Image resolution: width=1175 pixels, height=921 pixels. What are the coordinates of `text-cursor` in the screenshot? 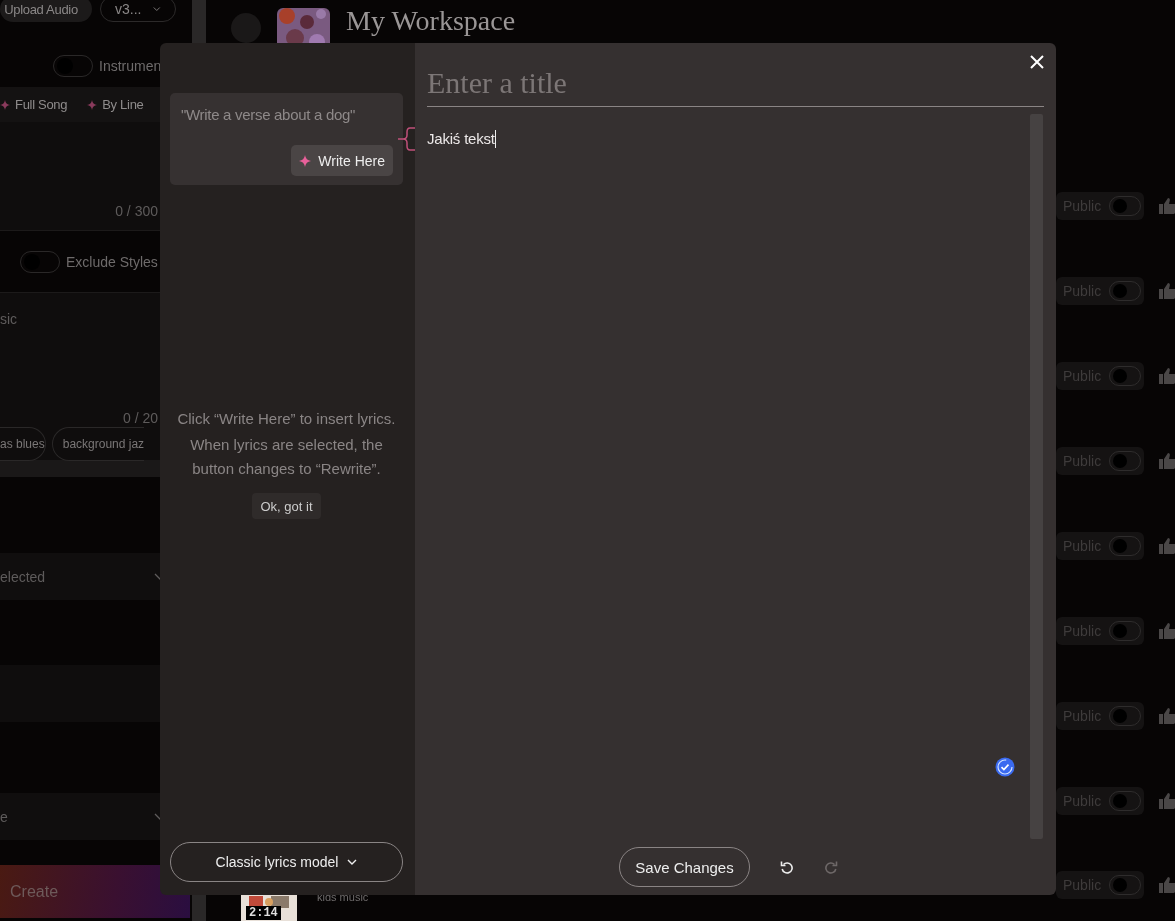 It's located at (495, 139).